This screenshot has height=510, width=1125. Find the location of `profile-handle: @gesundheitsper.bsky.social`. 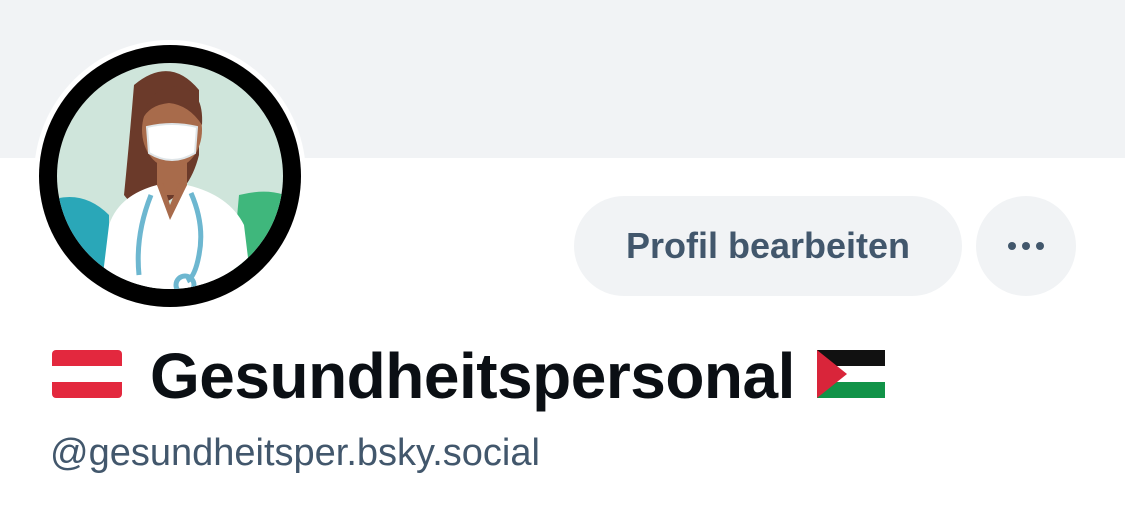

profile-handle: @gesundheitsper.bsky.social is located at coordinates (295, 453).